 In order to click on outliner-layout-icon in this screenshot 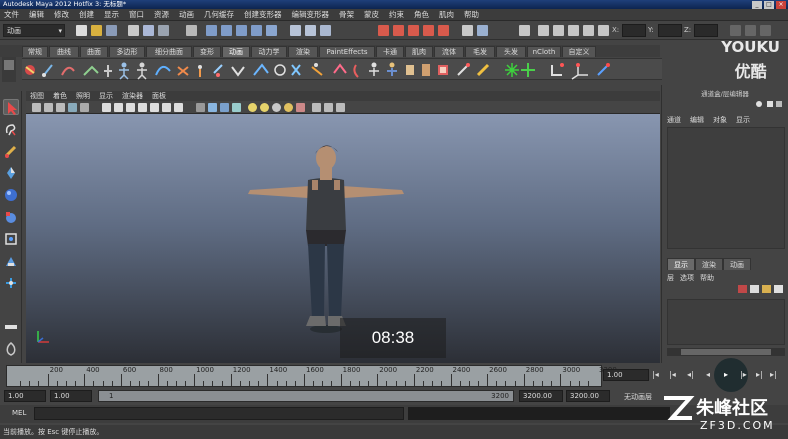, I will do `click(11, 349)`.